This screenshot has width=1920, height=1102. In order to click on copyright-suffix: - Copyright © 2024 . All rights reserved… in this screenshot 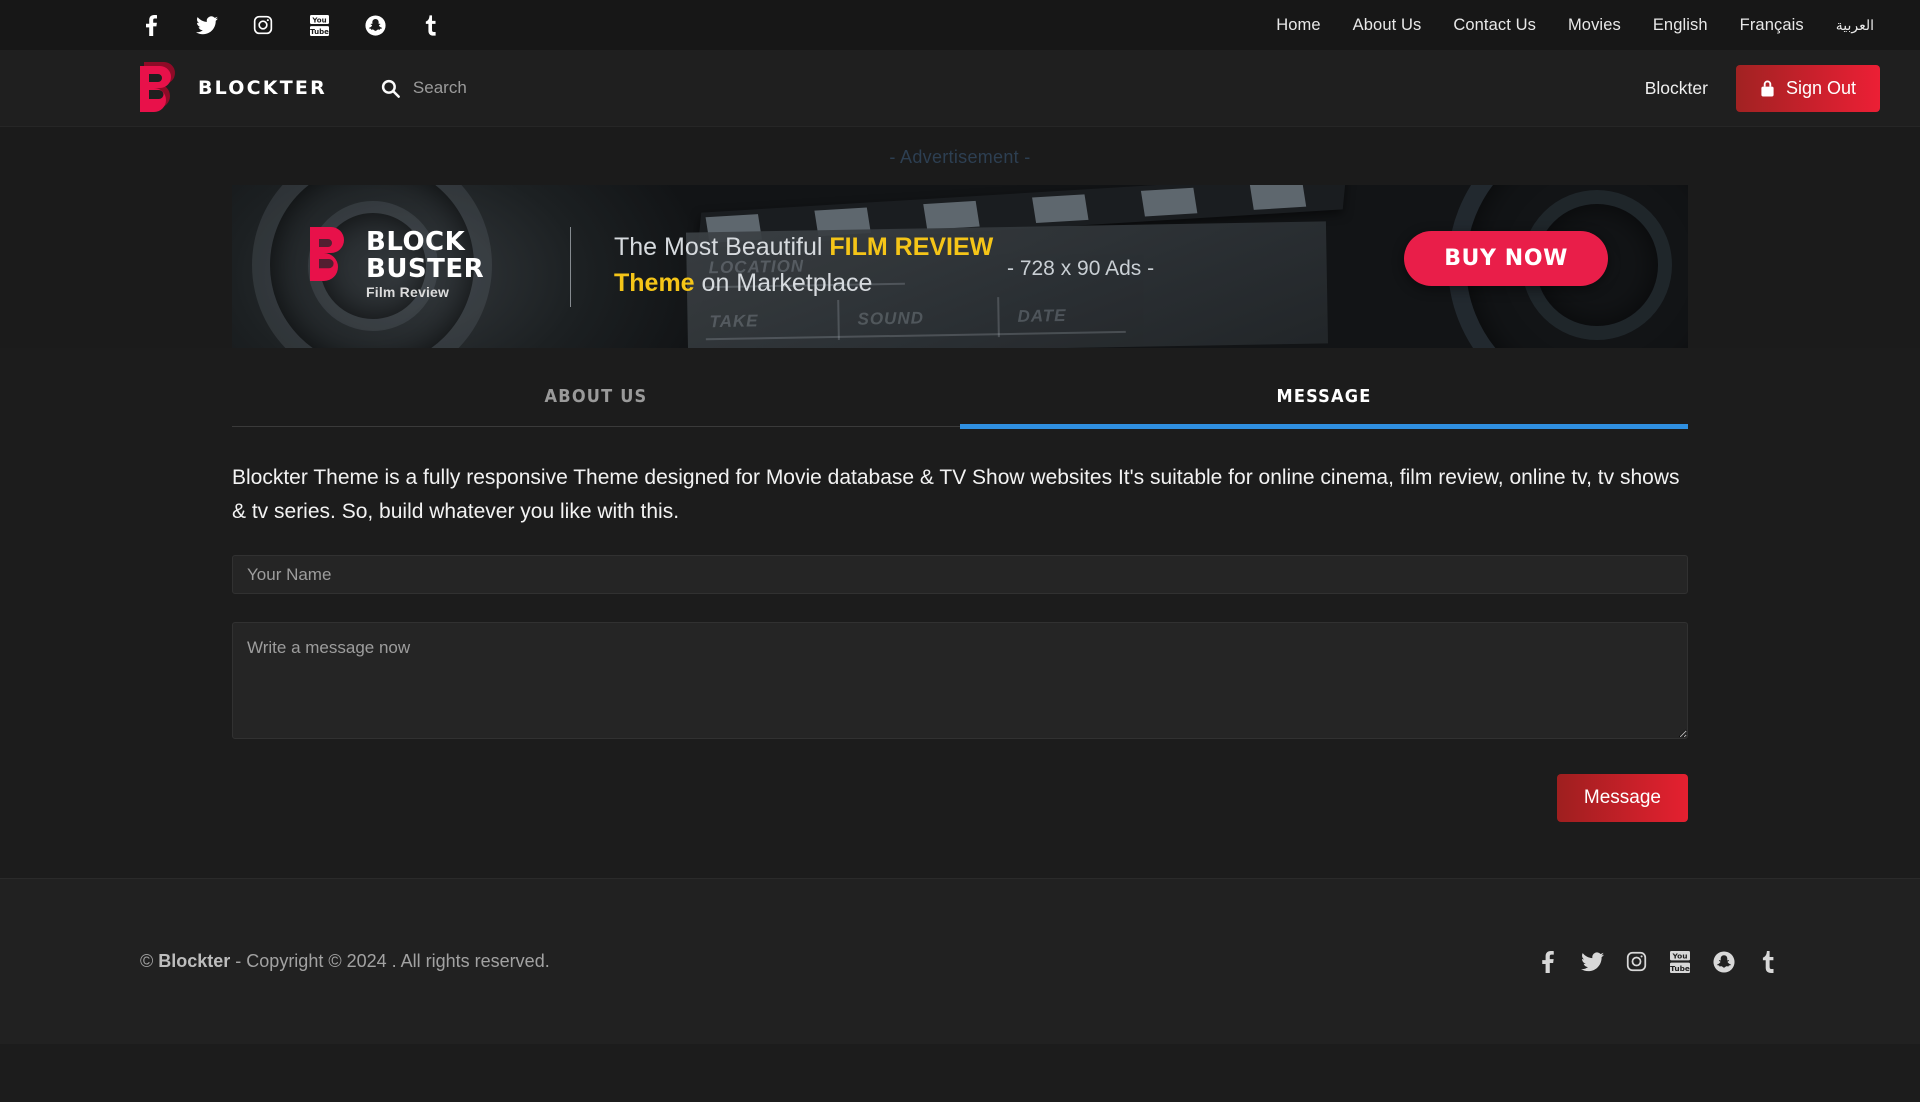, I will do `click(390, 961)`.